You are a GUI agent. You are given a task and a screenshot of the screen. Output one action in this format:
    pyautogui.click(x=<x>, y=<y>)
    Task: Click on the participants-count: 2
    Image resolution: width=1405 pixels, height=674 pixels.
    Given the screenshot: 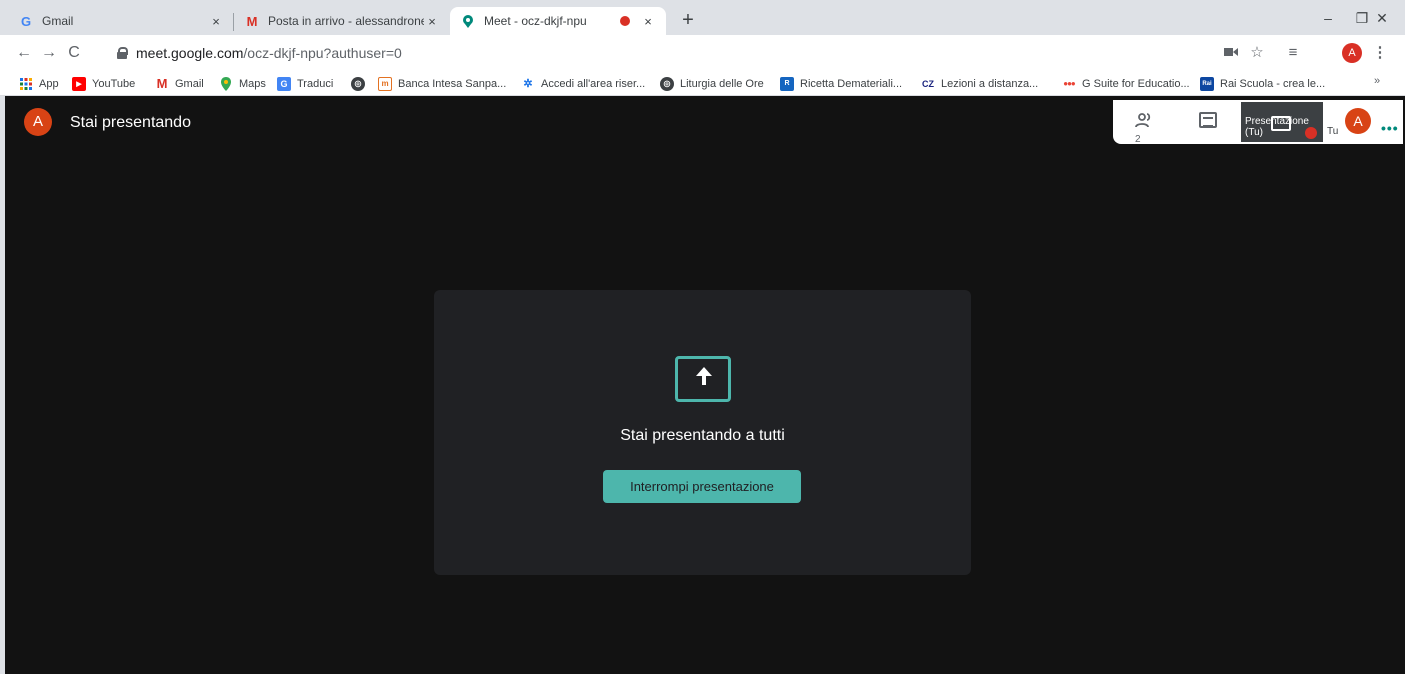 What is the action you would take?
    pyautogui.click(x=1138, y=139)
    